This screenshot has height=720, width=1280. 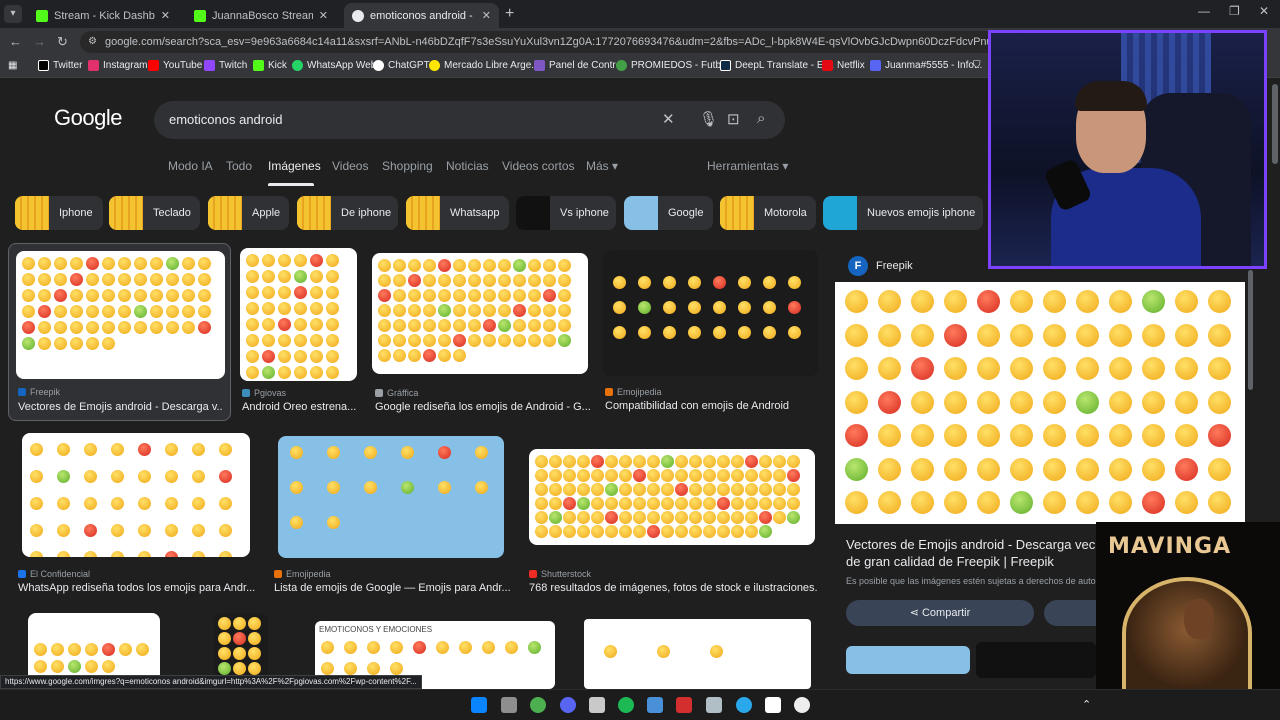 What do you see at coordinates (350, 166) in the screenshot?
I see `tab-videos: Videos` at bounding box center [350, 166].